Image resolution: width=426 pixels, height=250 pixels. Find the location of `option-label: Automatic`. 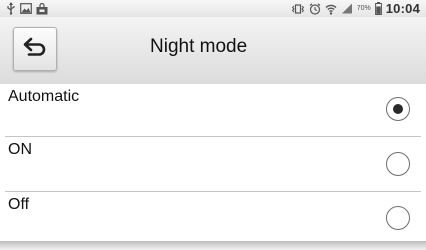

option-label: Automatic is located at coordinates (44, 96).